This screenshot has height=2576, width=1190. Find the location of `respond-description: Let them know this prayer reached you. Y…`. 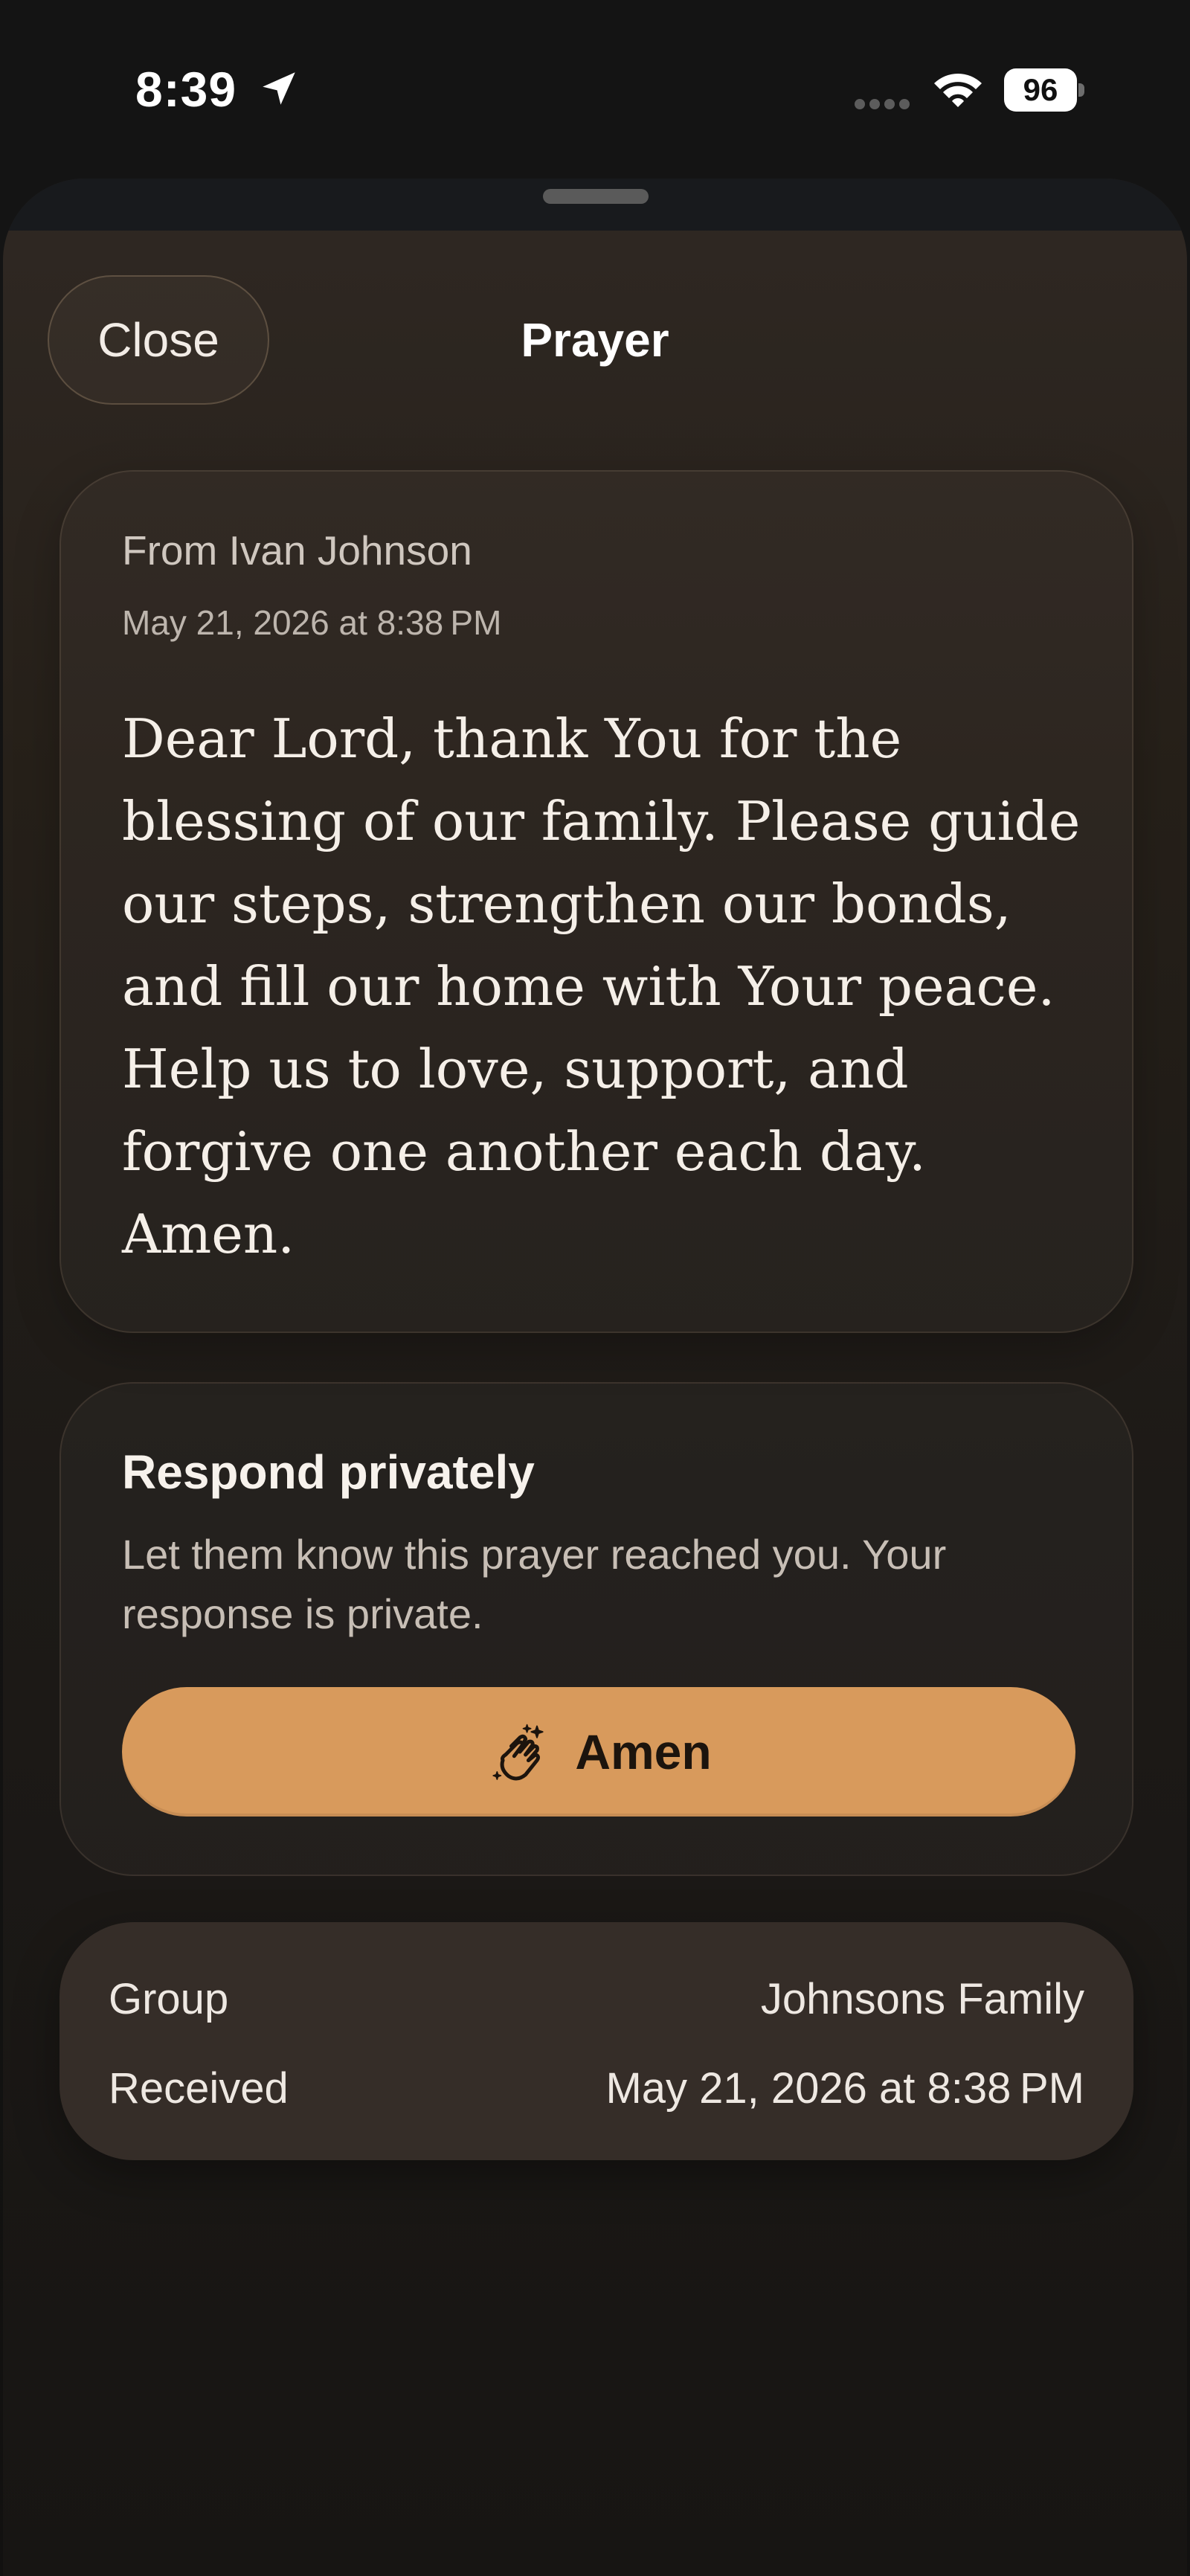

respond-description: Let them know this prayer reached you. Y… is located at coordinates (534, 1584).